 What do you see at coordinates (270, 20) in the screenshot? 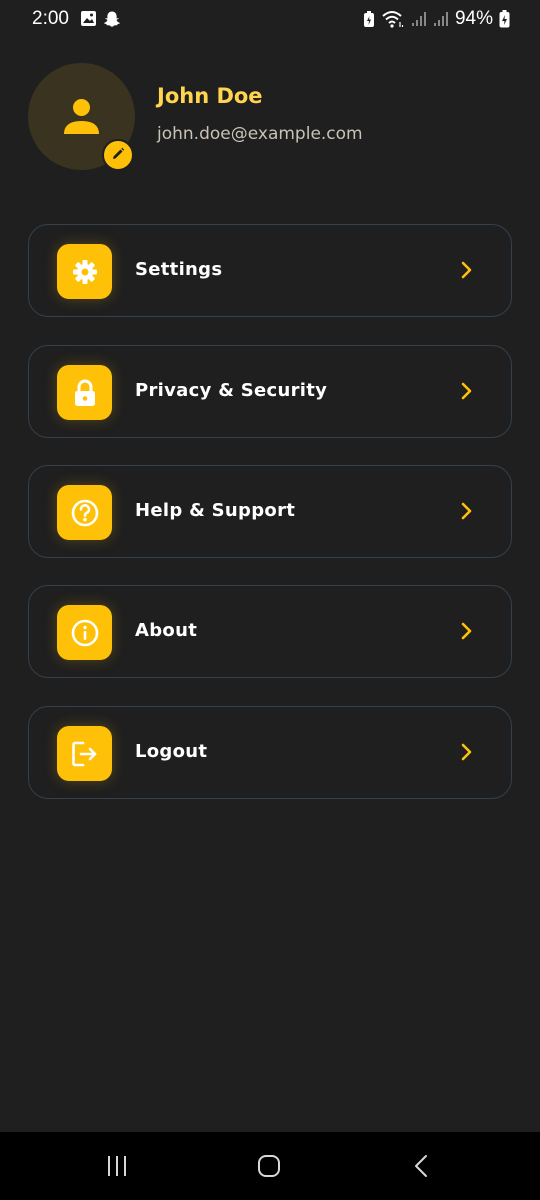
I see `status-bar: 2:00 94%` at bounding box center [270, 20].